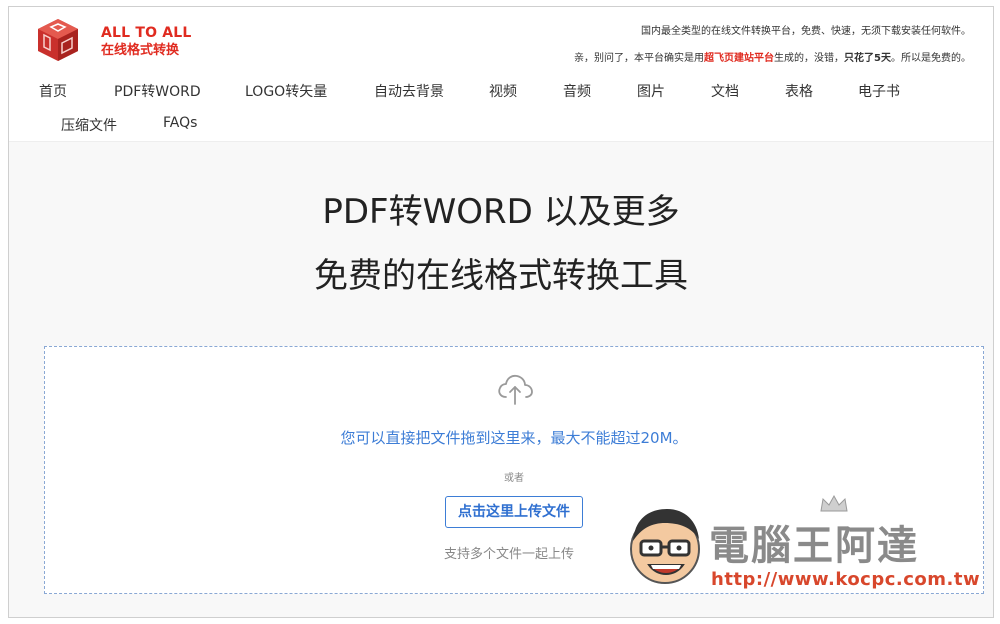 The width and height of the screenshot is (1000, 624). What do you see at coordinates (157, 91) in the screenshot?
I see `nav-item-pdf-to-word: PDF转WORD` at bounding box center [157, 91].